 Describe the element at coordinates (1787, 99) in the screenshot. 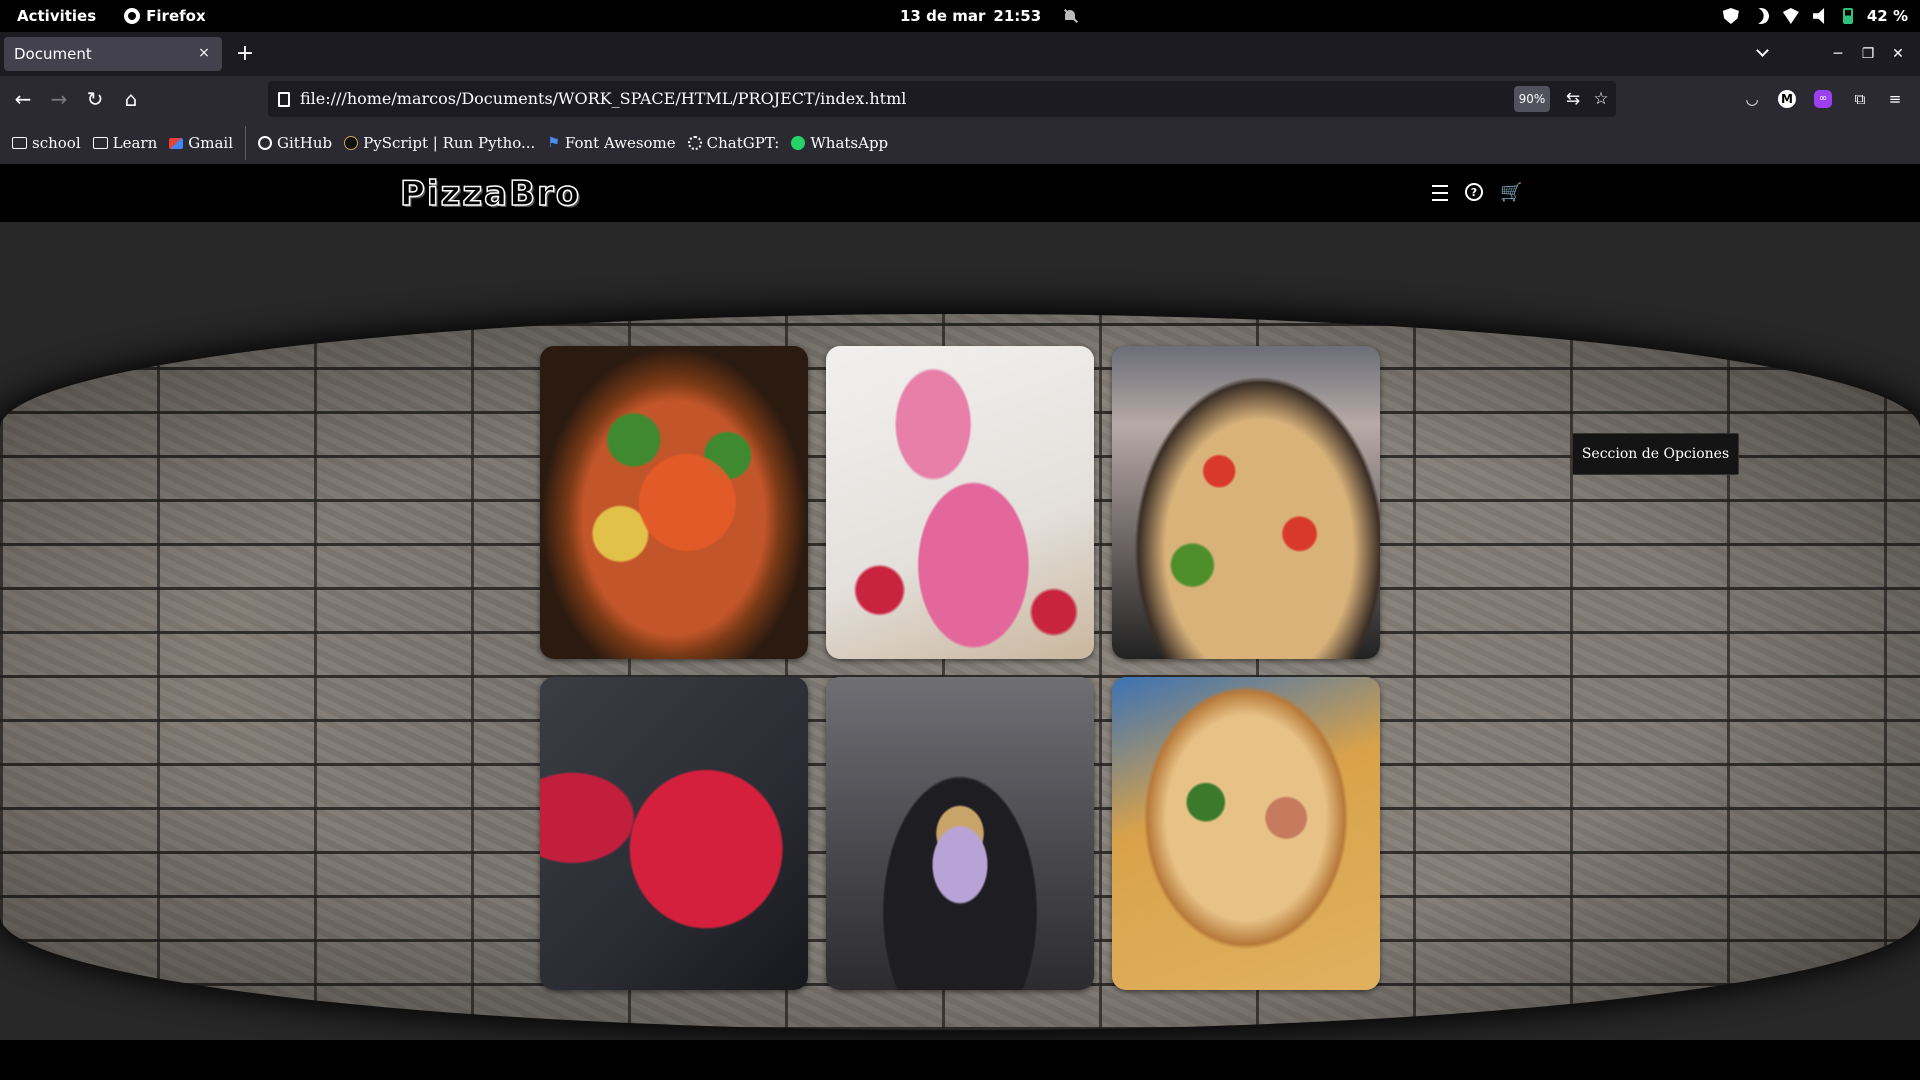

I see `account-avatar: M` at that location.